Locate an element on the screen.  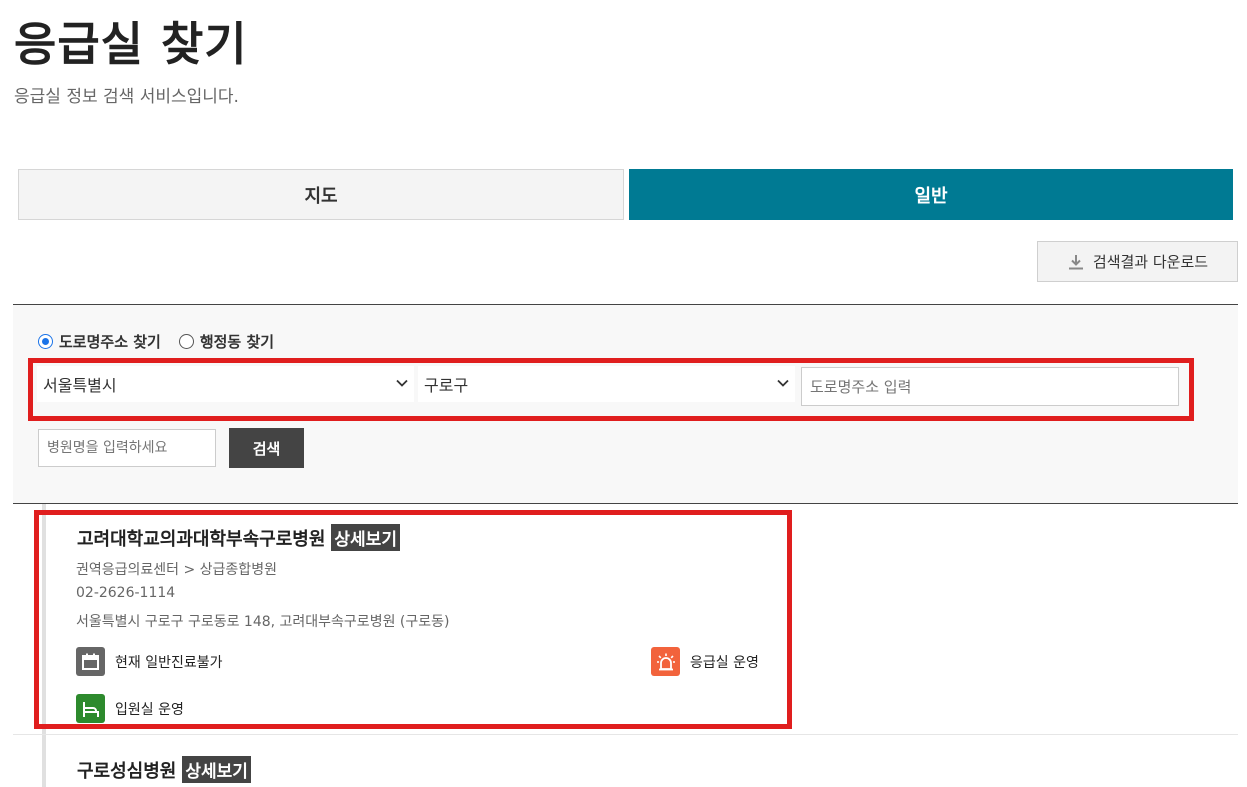
search-type-radios: 도로명주소 찾기 행정동 찾기 is located at coordinates (160, 341).